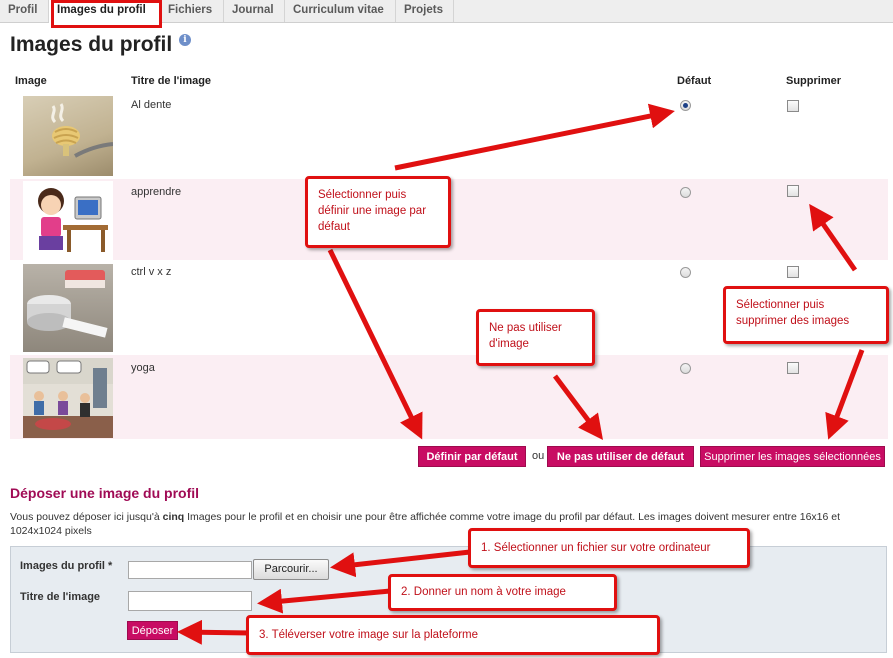 The width and height of the screenshot is (893, 658). I want to click on callout-select-delete: Sélectionner puis supprimer des images, so click(806, 315).